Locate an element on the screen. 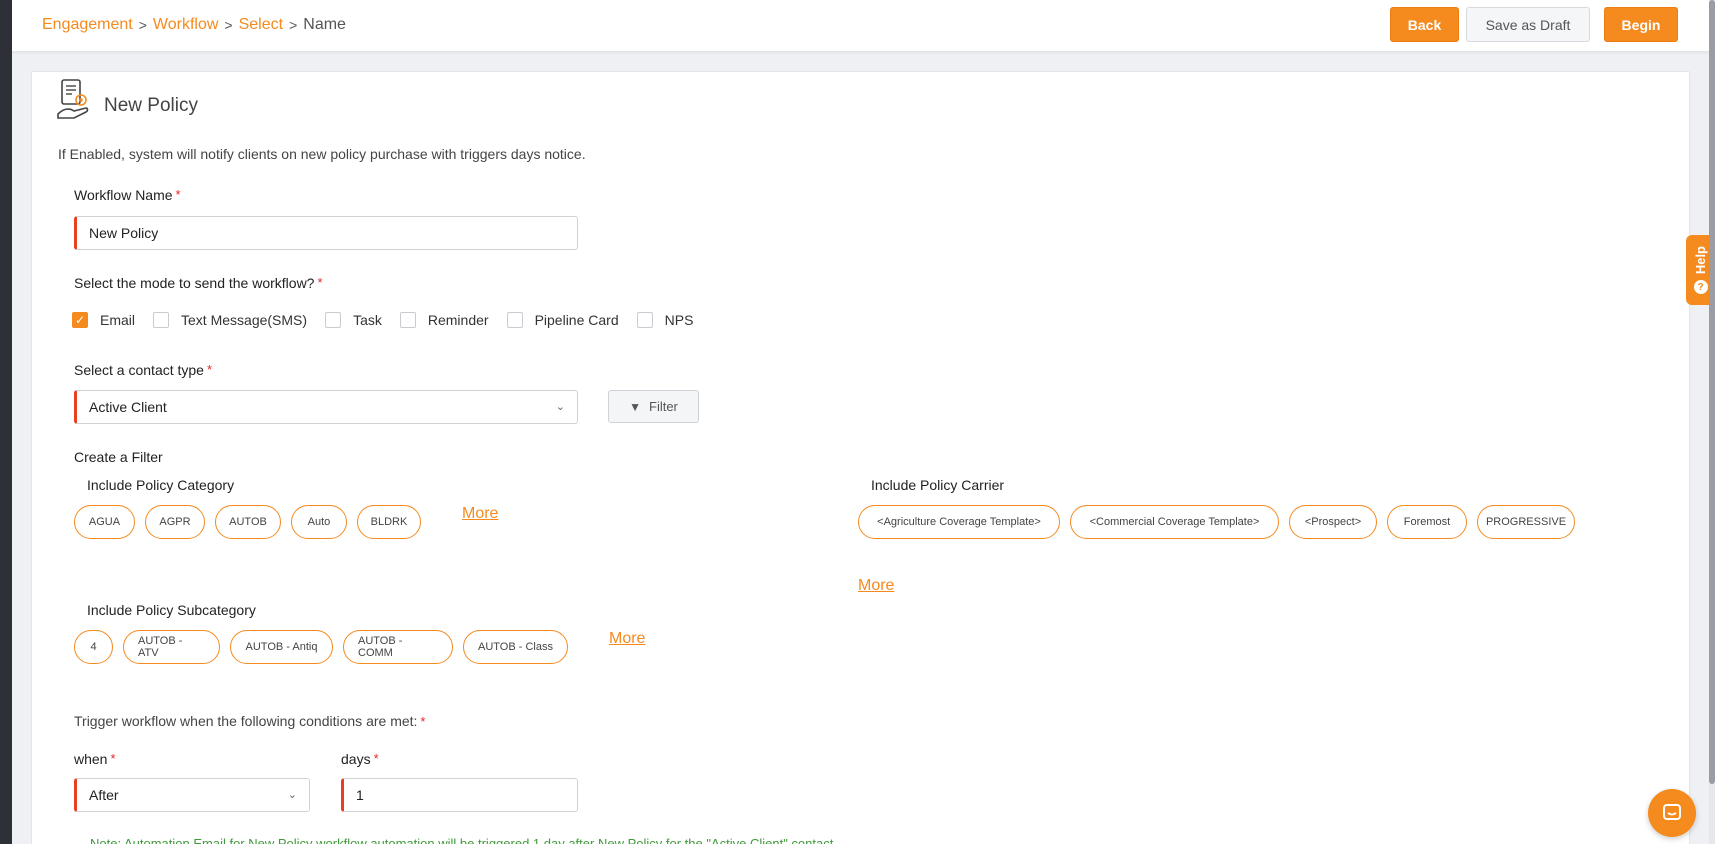  breadcrumb-engagement: Engagement is located at coordinates (87, 25).